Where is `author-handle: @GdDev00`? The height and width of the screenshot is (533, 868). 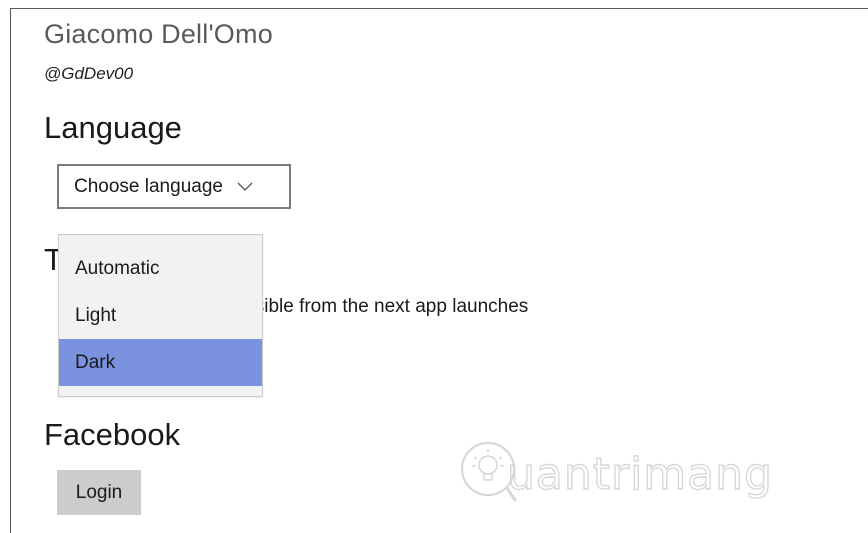 author-handle: @GdDev00 is located at coordinates (88, 74).